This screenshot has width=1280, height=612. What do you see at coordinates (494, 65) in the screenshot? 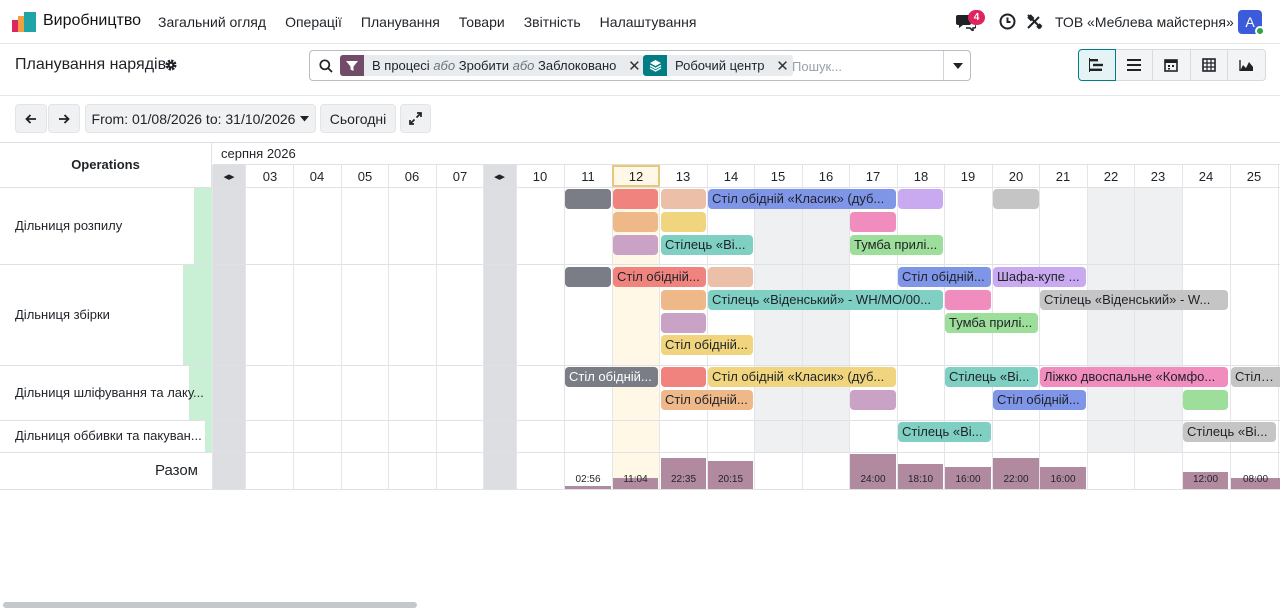
I see `facet-state-values: В процесі або Зробити або Заблоковано` at bounding box center [494, 65].